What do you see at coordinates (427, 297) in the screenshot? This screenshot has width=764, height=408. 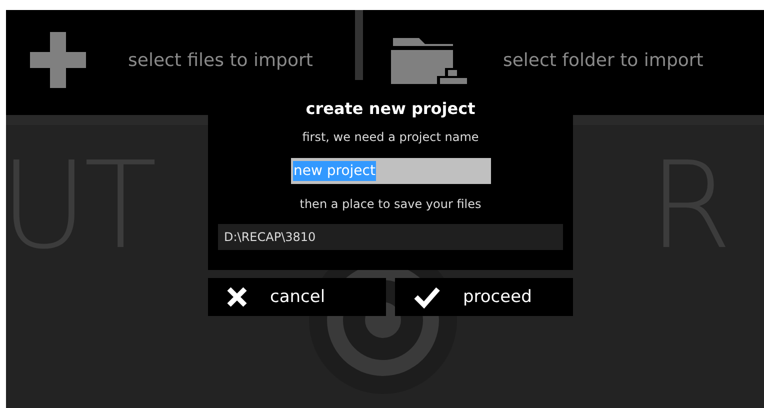 I see `check-icon` at bounding box center [427, 297].